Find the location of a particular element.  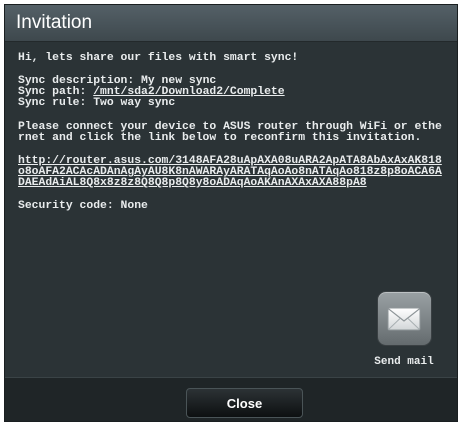

send-mail-button is located at coordinates (404, 318).